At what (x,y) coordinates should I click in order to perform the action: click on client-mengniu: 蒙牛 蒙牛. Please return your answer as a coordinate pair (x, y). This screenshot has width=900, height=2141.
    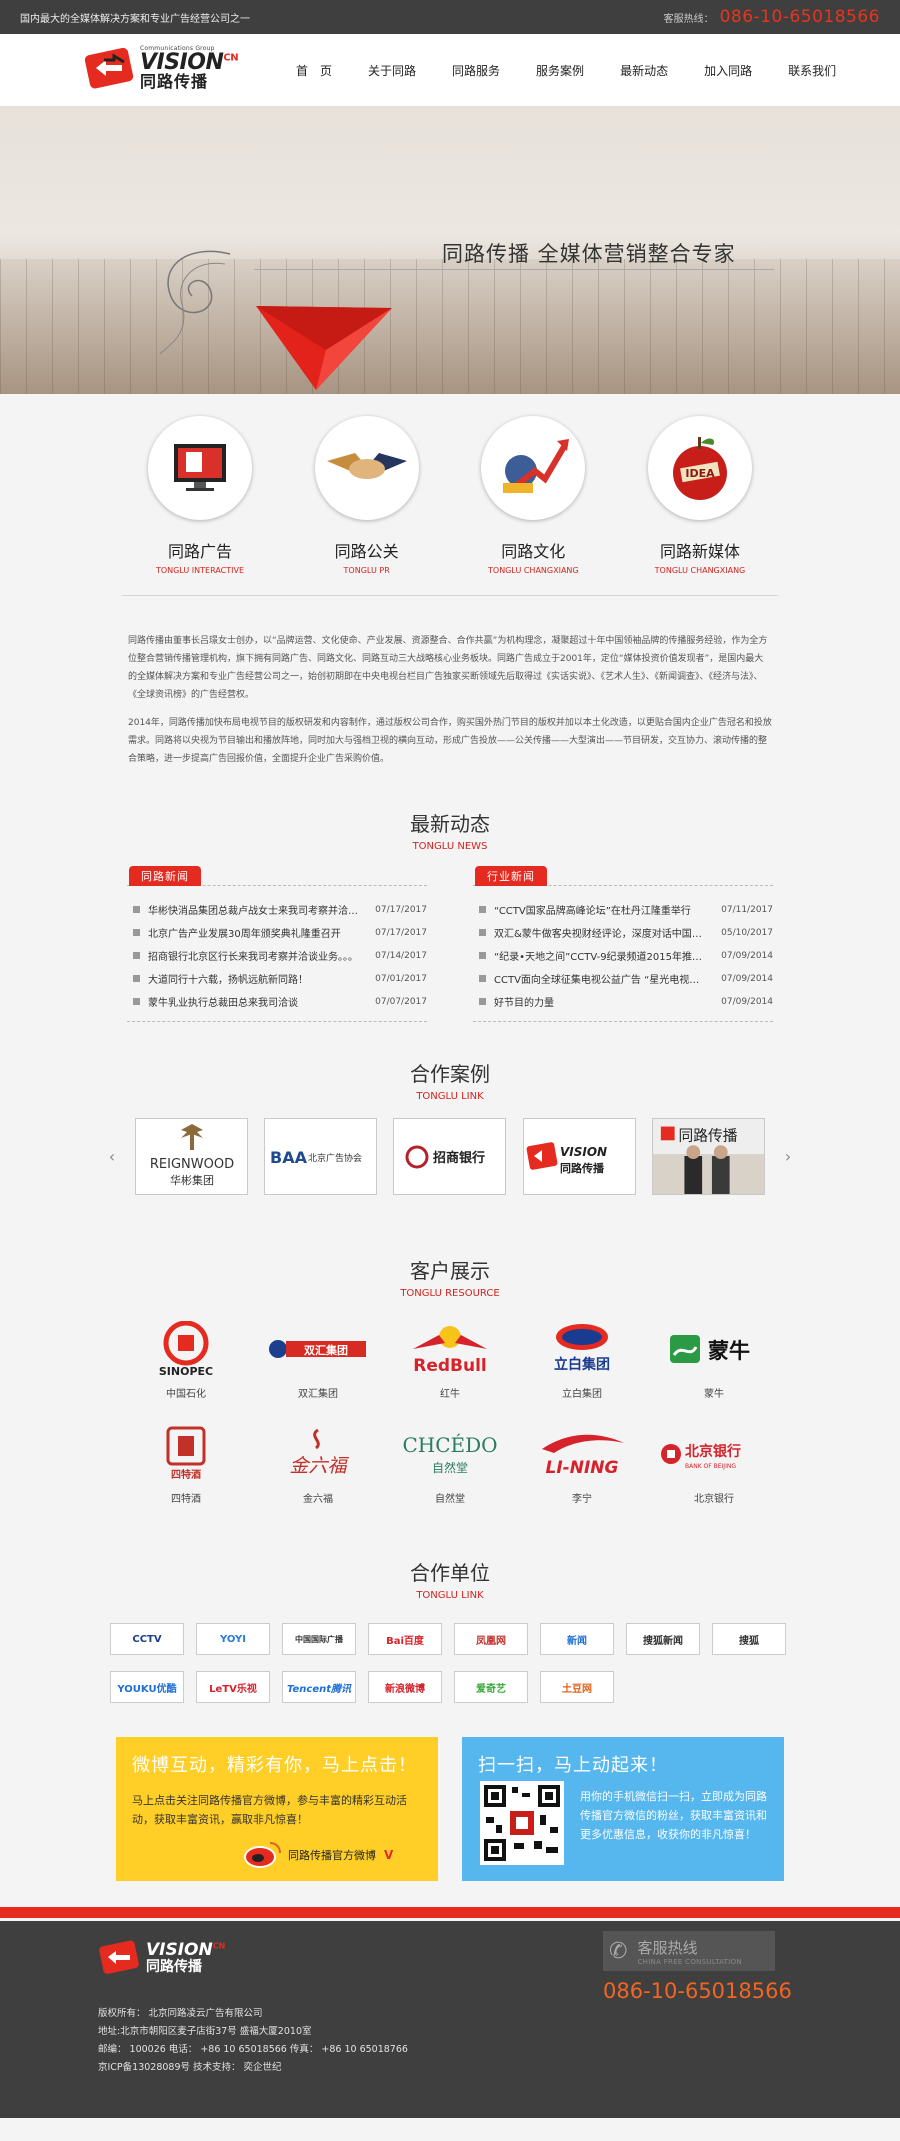
    Looking at the image, I should click on (714, 1359).